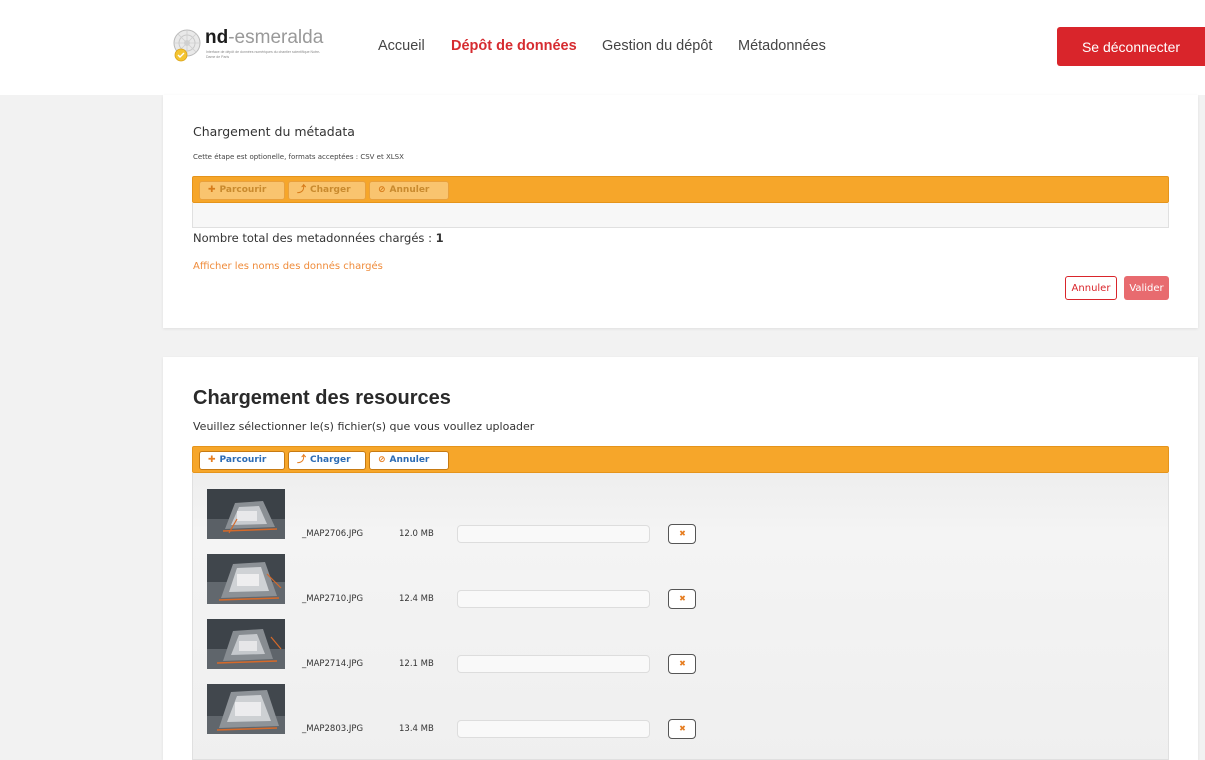  I want to click on metadata-upload-toolbar: ✚ Parcourir ⤴ Charger ⊘ Annuler, so click(680, 189).